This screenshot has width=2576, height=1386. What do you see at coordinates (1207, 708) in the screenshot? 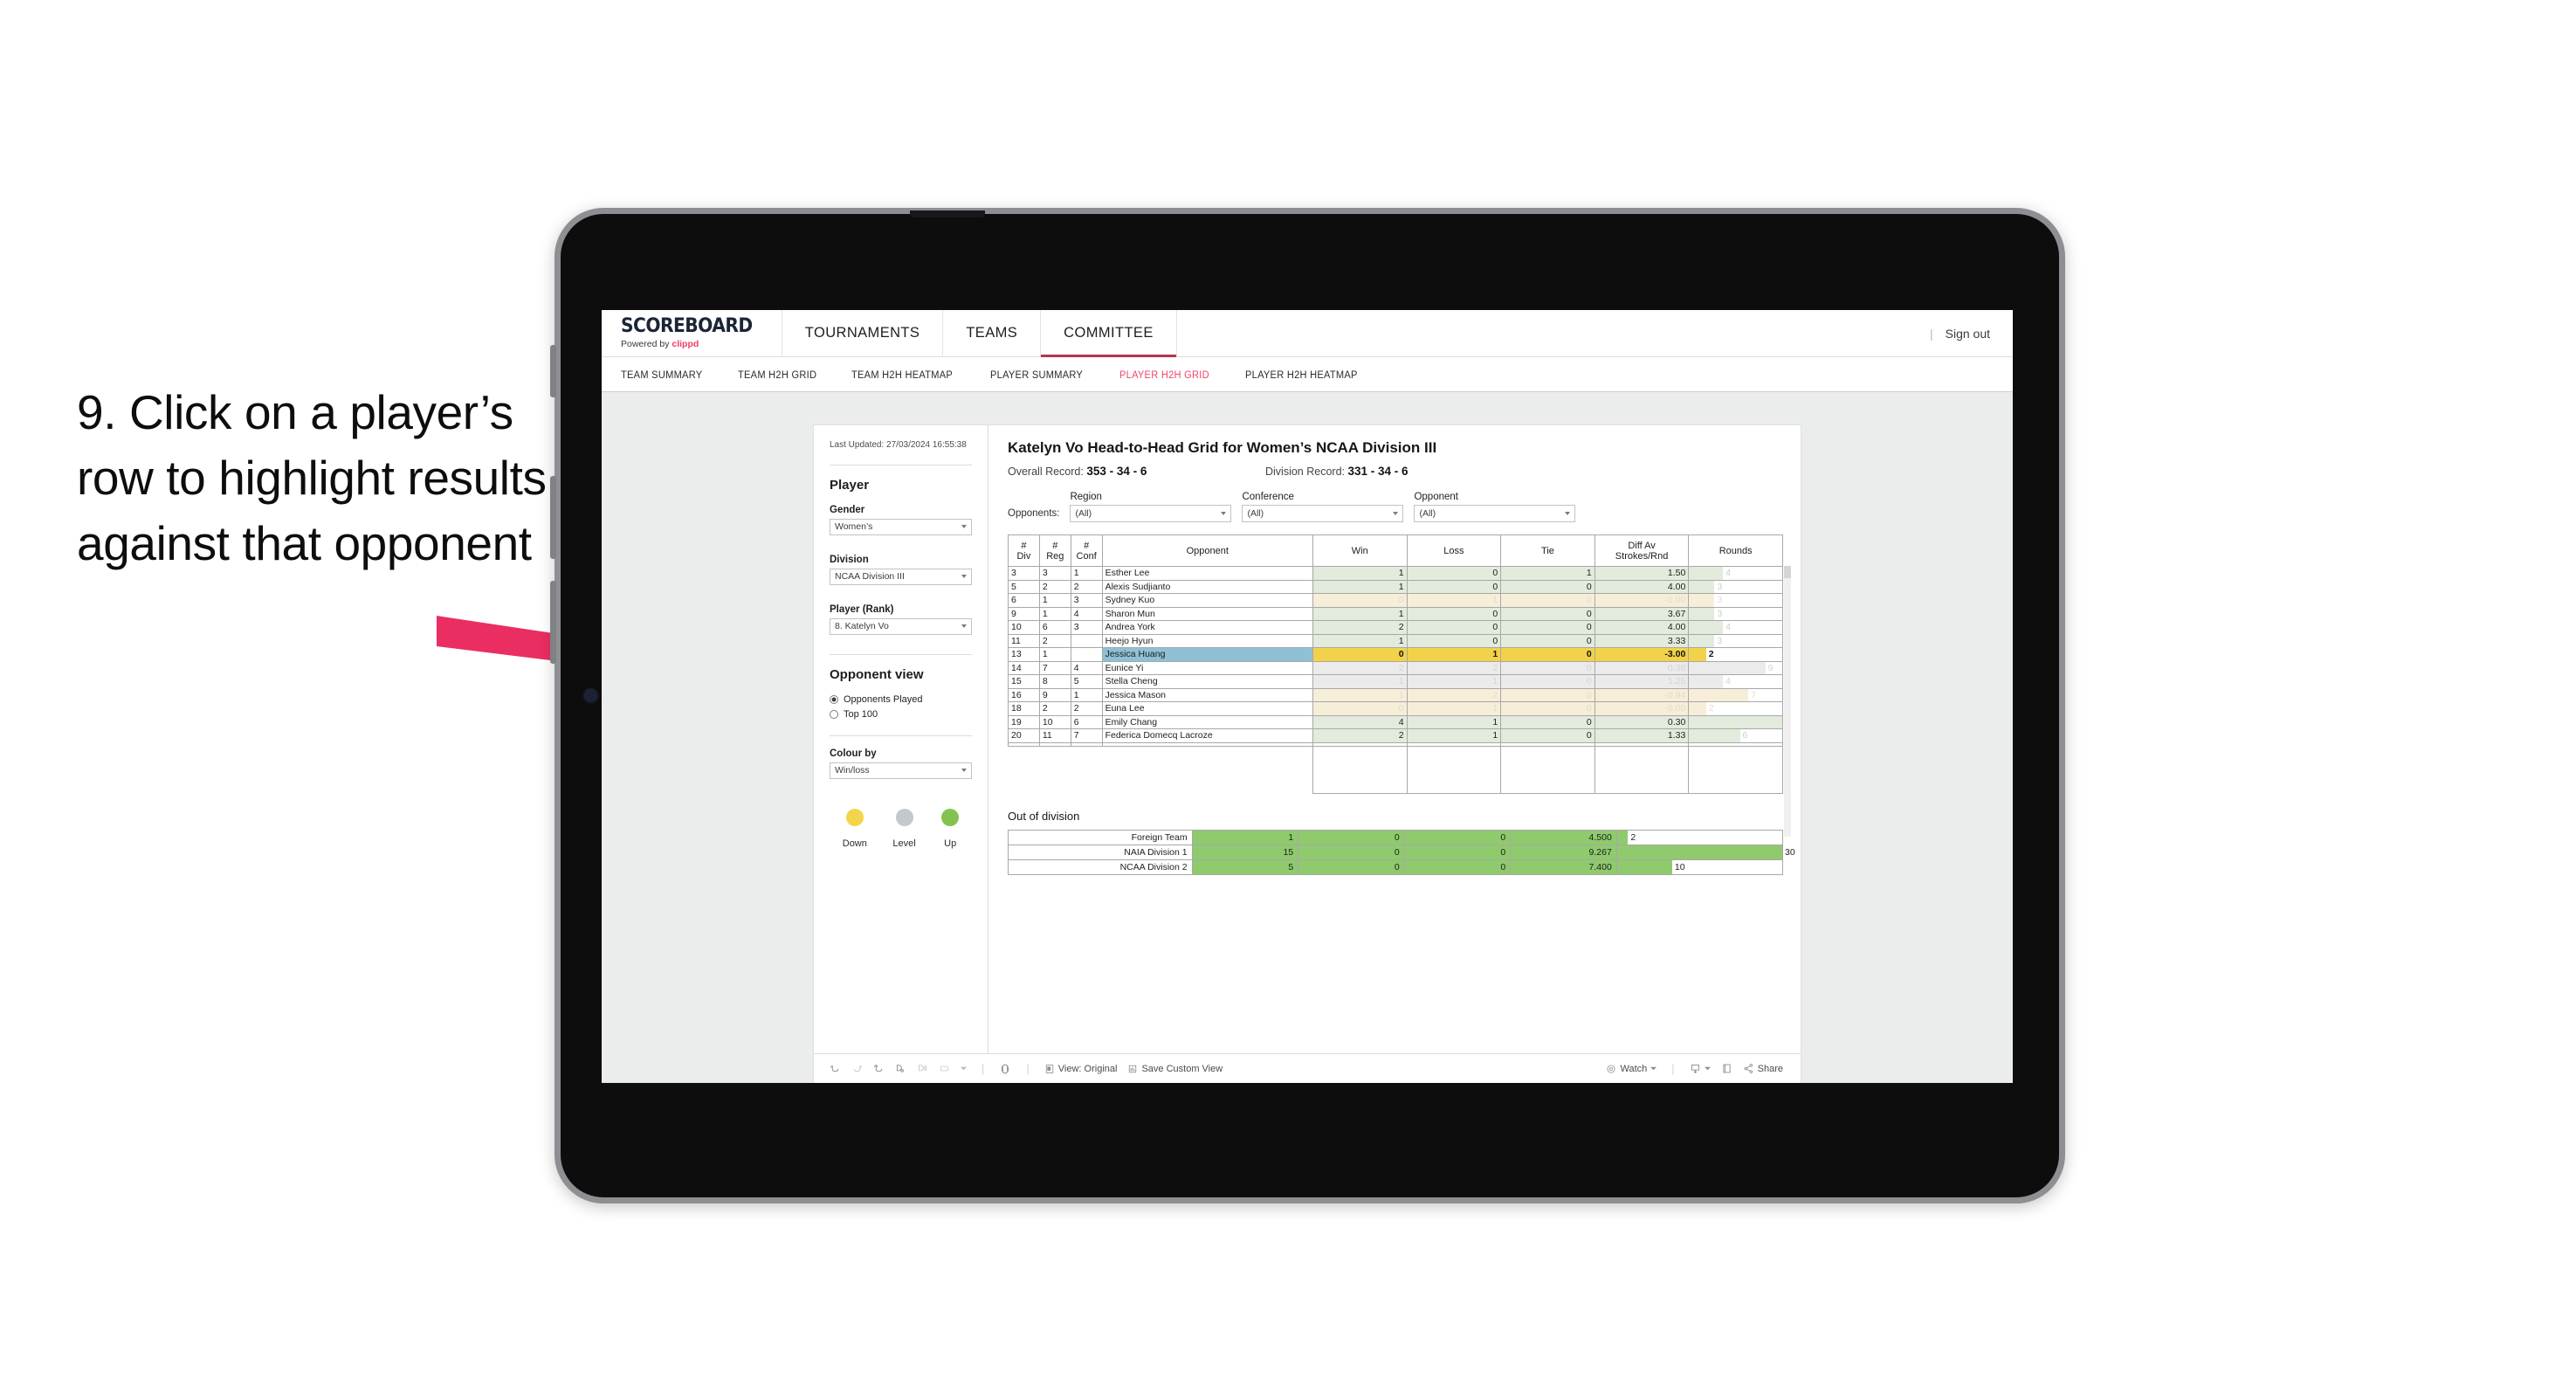
I see `cell-opponent: Euna Lee` at bounding box center [1207, 708].